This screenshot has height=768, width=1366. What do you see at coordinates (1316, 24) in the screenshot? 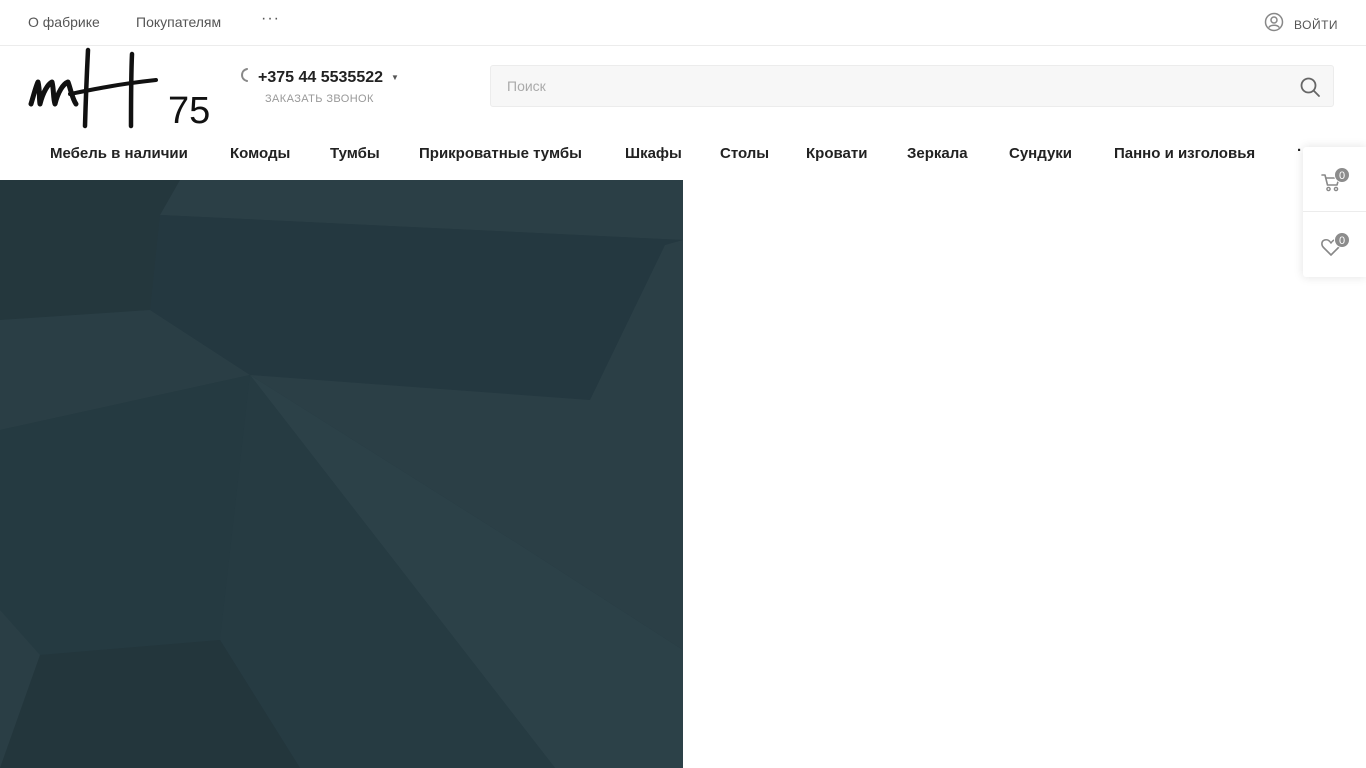
I see `login-label: ВОЙТИ` at bounding box center [1316, 24].